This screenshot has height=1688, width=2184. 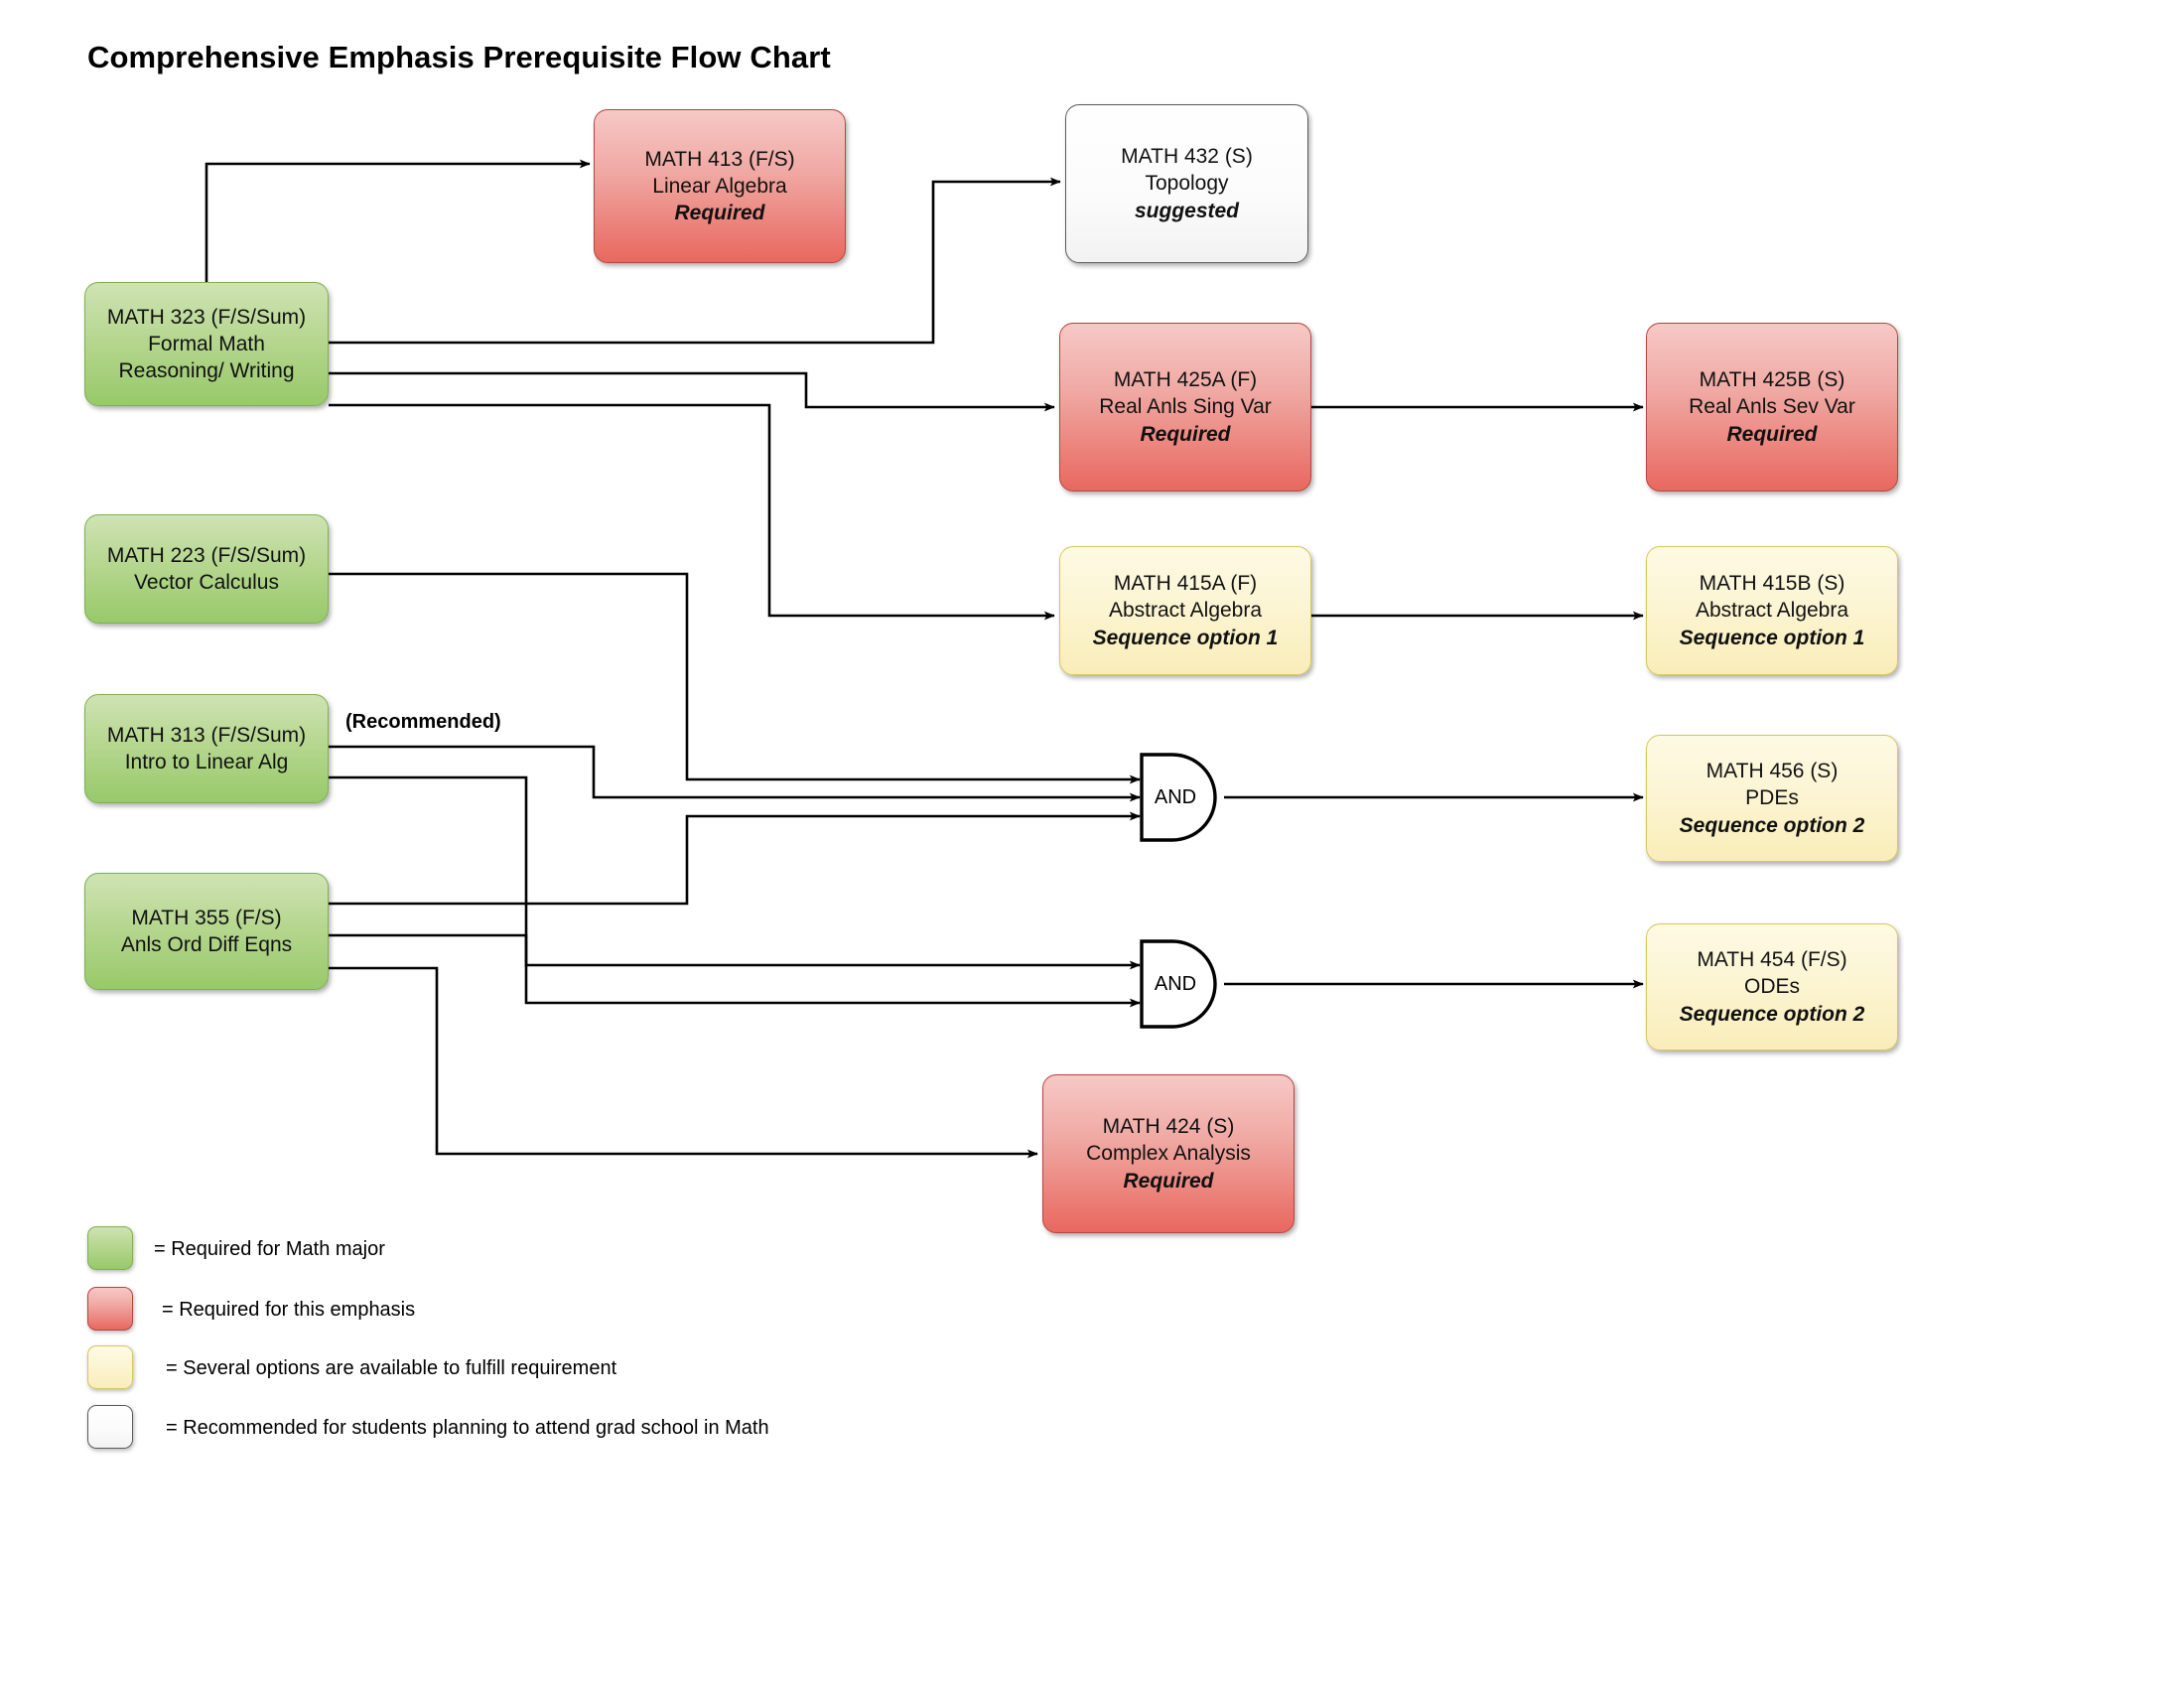 What do you see at coordinates (110, 1248) in the screenshot?
I see `legend-swatch-required-major` at bounding box center [110, 1248].